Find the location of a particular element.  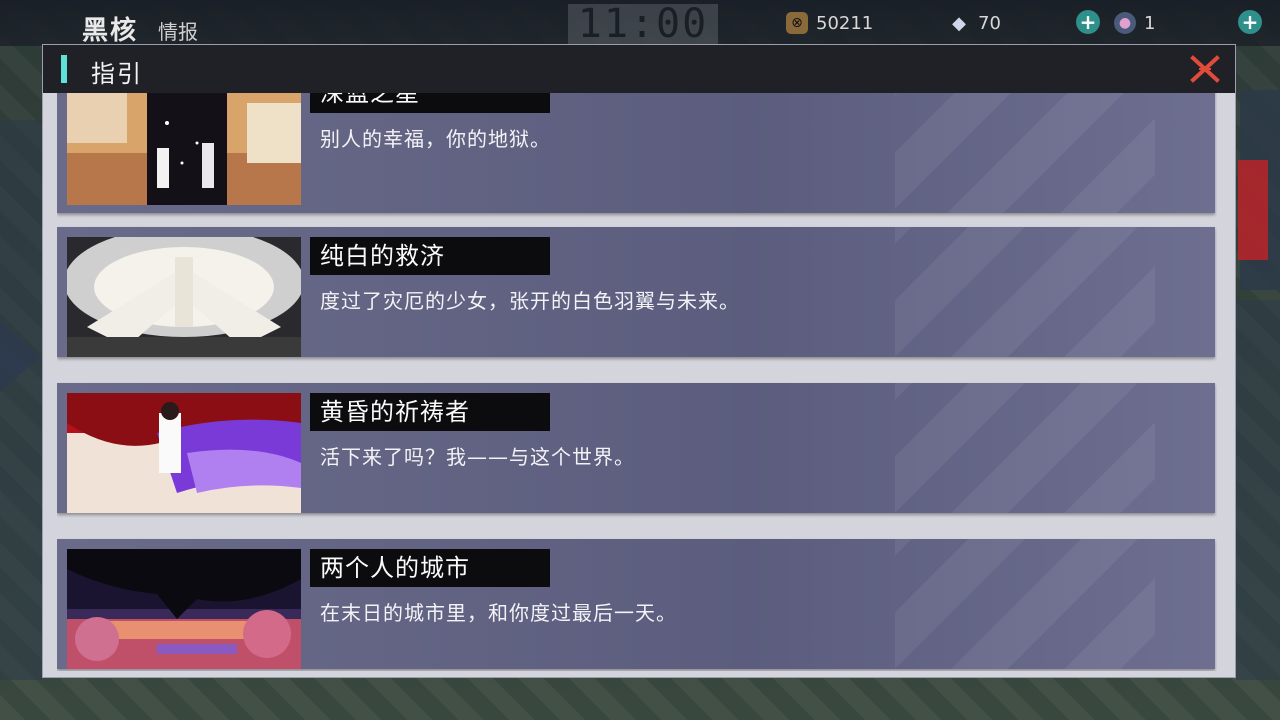

currency-coin-icon: ⊗ is located at coordinates (797, 23).